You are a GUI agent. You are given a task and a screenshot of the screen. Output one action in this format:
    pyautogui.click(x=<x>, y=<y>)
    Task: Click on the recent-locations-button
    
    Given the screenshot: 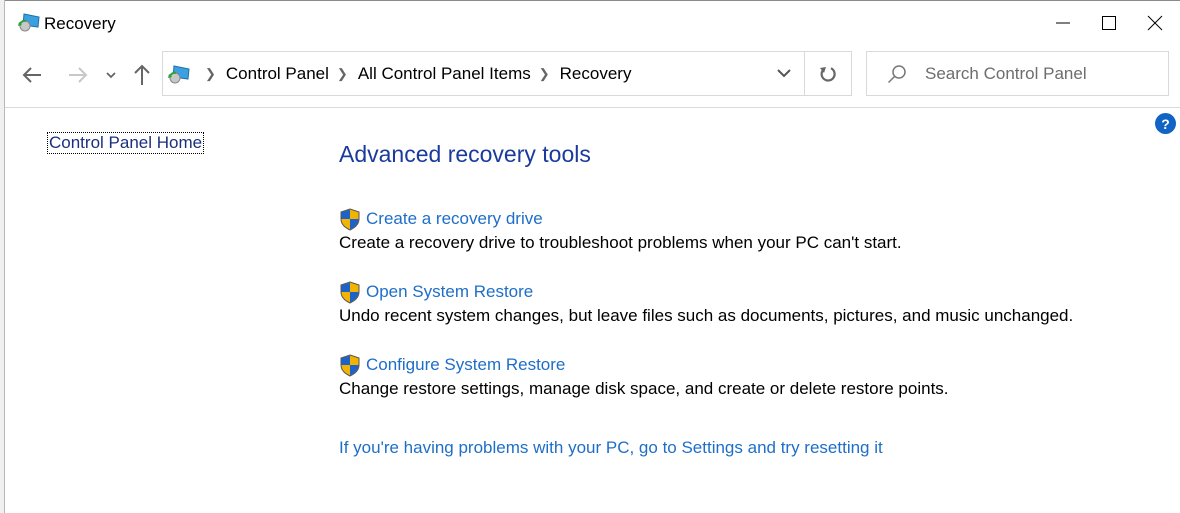 What is the action you would take?
    pyautogui.click(x=111, y=75)
    